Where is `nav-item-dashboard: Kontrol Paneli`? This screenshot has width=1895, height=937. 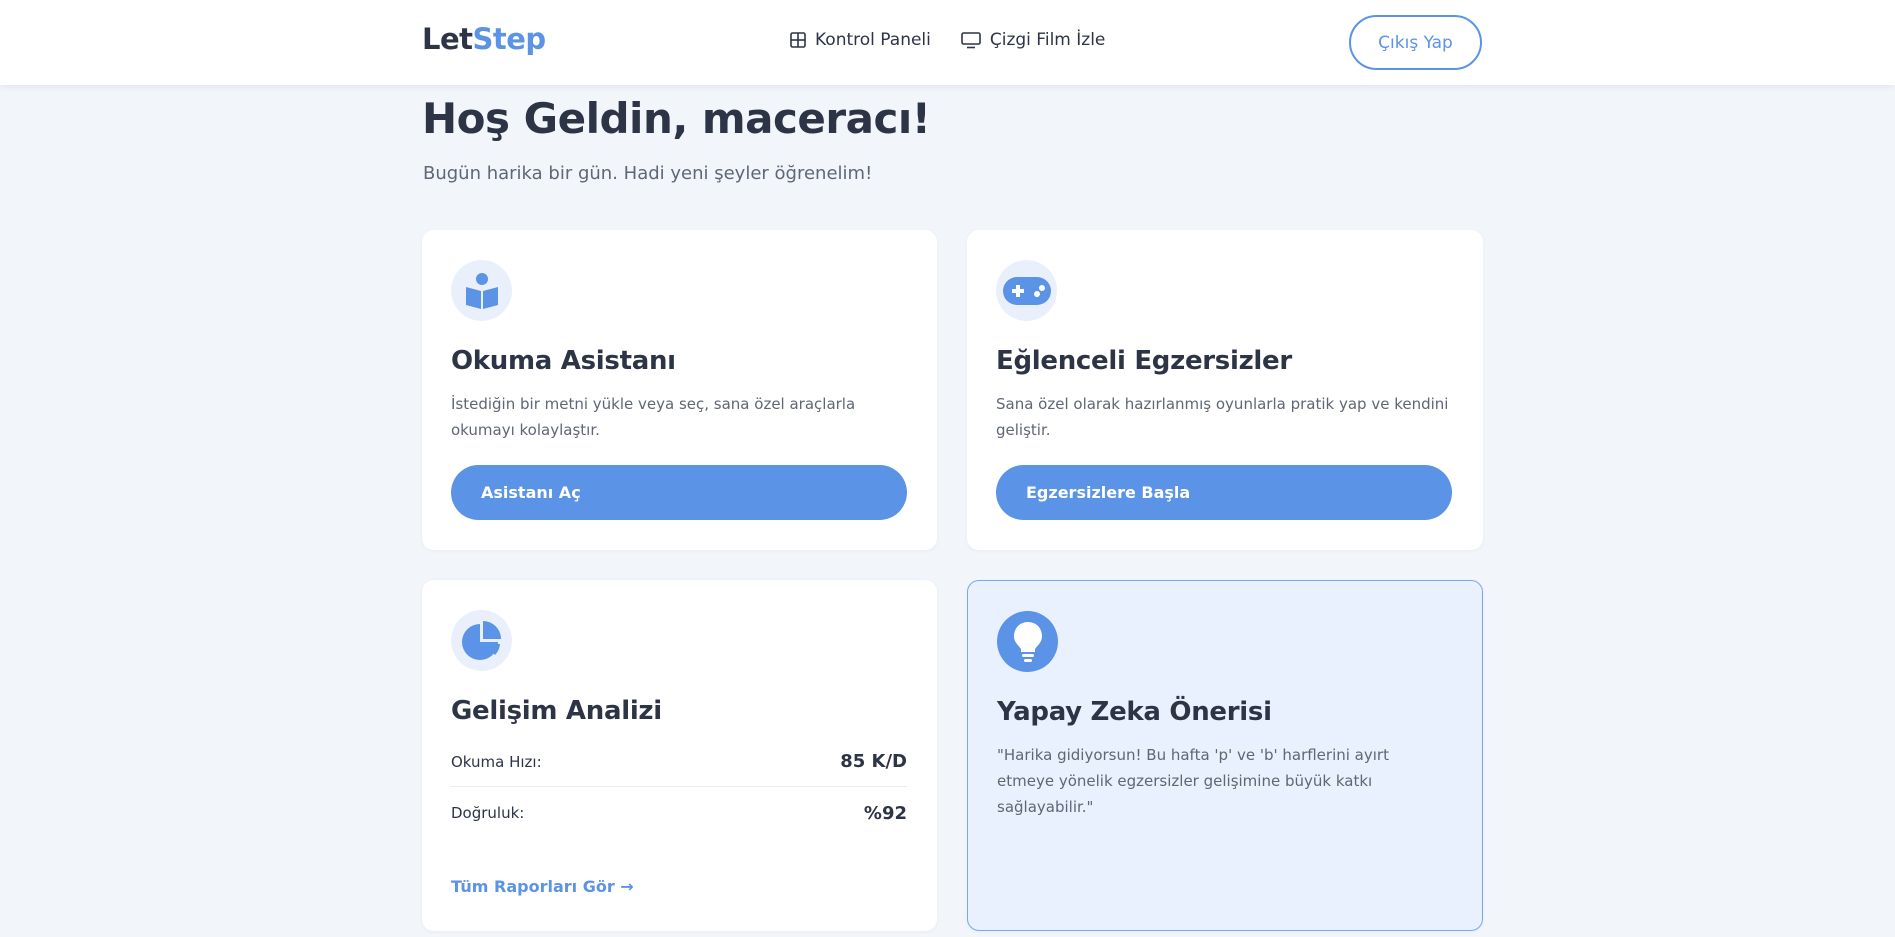
nav-item-dashboard: Kontrol Paneli is located at coordinates (860, 40).